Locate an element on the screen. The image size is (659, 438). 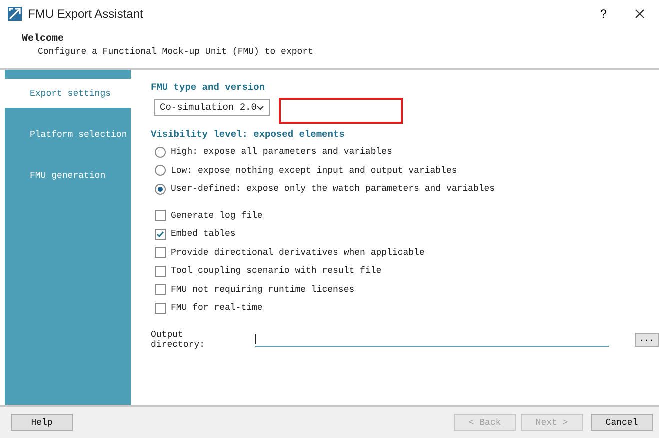
checkbox-label: Tool coupling scenario with result file is located at coordinates (276, 271).